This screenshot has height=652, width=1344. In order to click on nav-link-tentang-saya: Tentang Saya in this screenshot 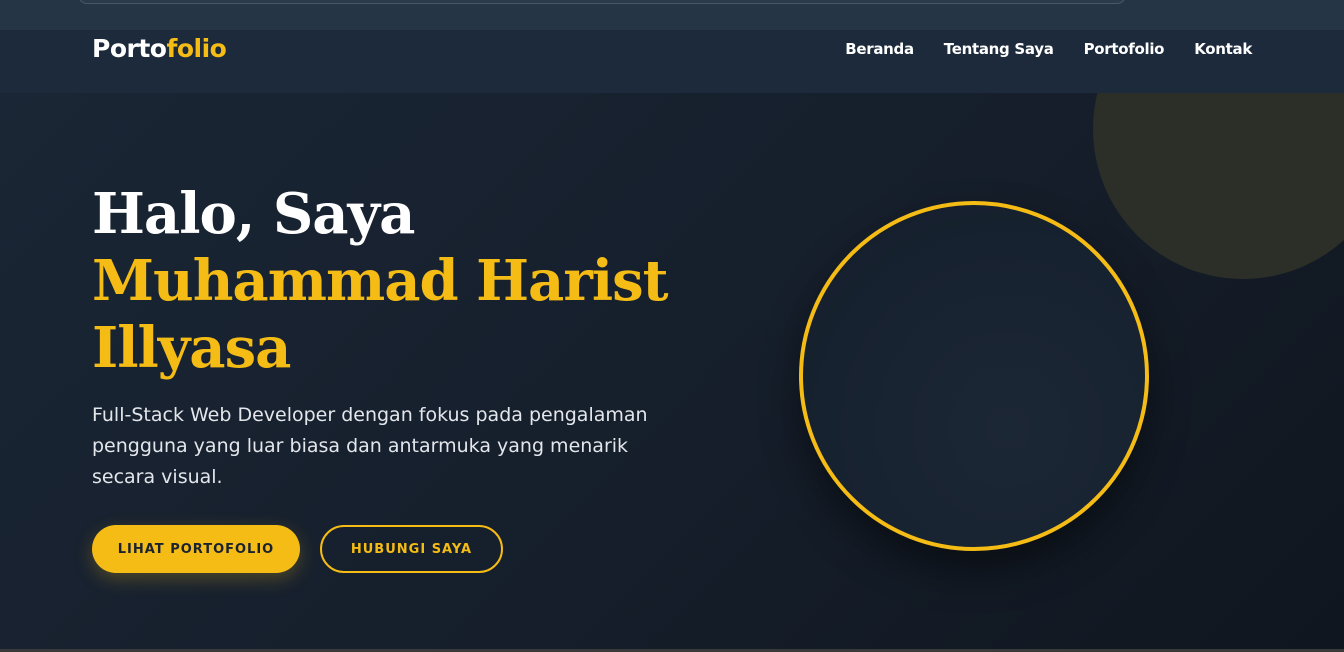, I will do `click(999, 49)`.